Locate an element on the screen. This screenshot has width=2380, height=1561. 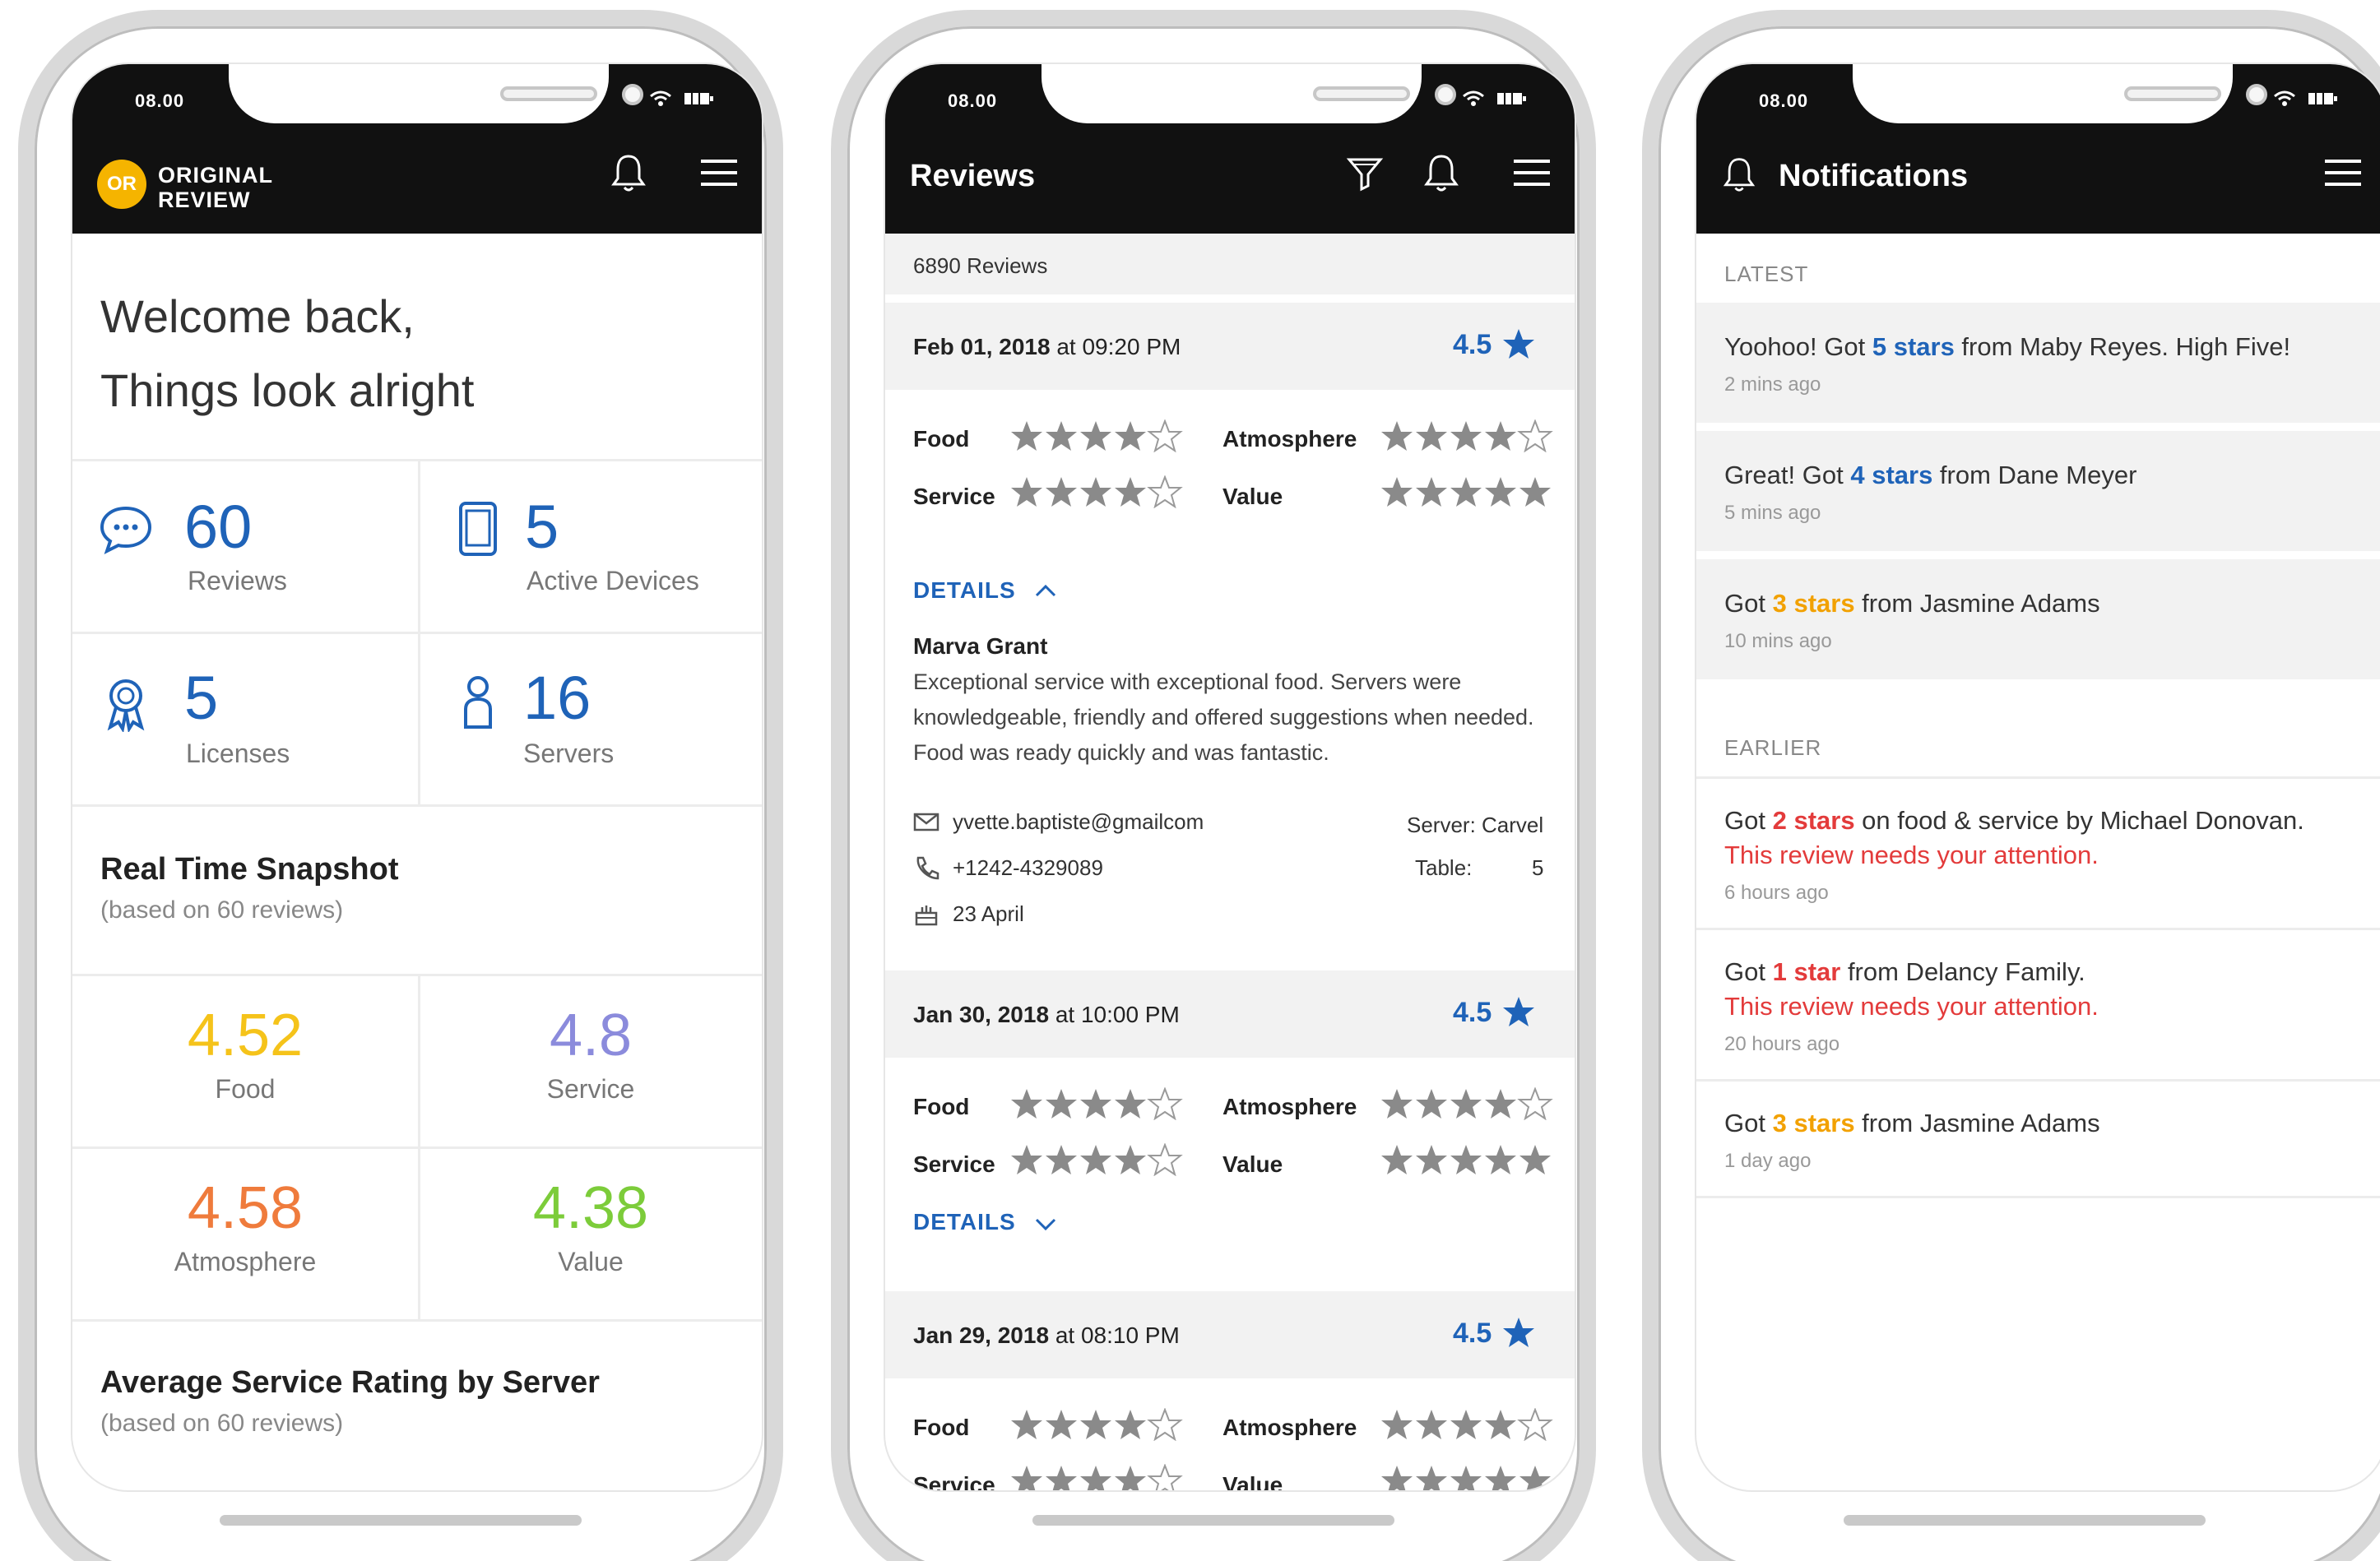
notification-text: Got 3 stars from Jasmine Adams is located at coordinates (1912, 1123).